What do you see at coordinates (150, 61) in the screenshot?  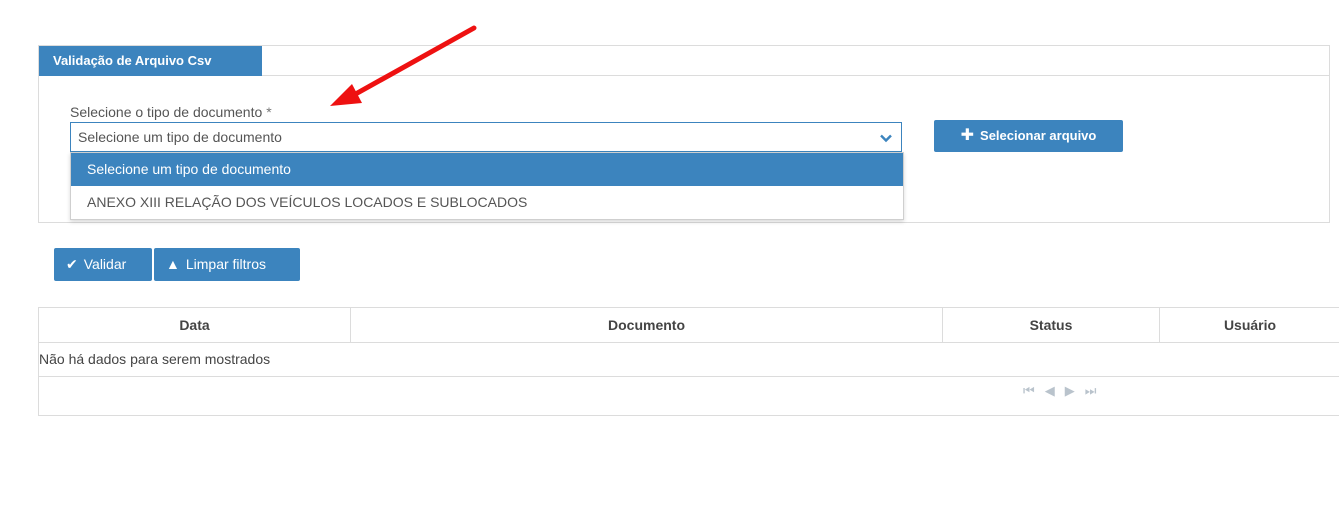 I see `panel-tab-title: Validação de Arquivo Csv` at bounding box center [150, 61].